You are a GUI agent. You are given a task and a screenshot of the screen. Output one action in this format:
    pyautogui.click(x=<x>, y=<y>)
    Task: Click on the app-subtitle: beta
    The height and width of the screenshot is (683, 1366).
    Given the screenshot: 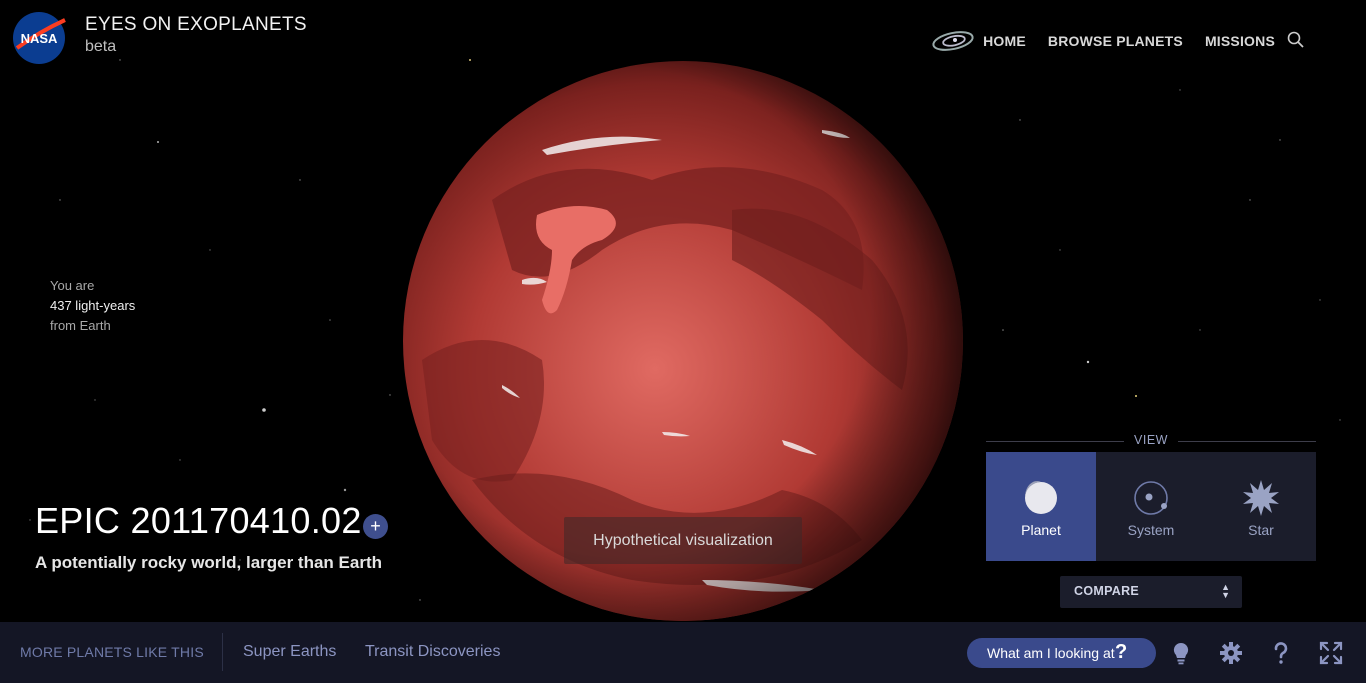 What is the action you would take?
    pyautogui.click(x=101, y=46)
    